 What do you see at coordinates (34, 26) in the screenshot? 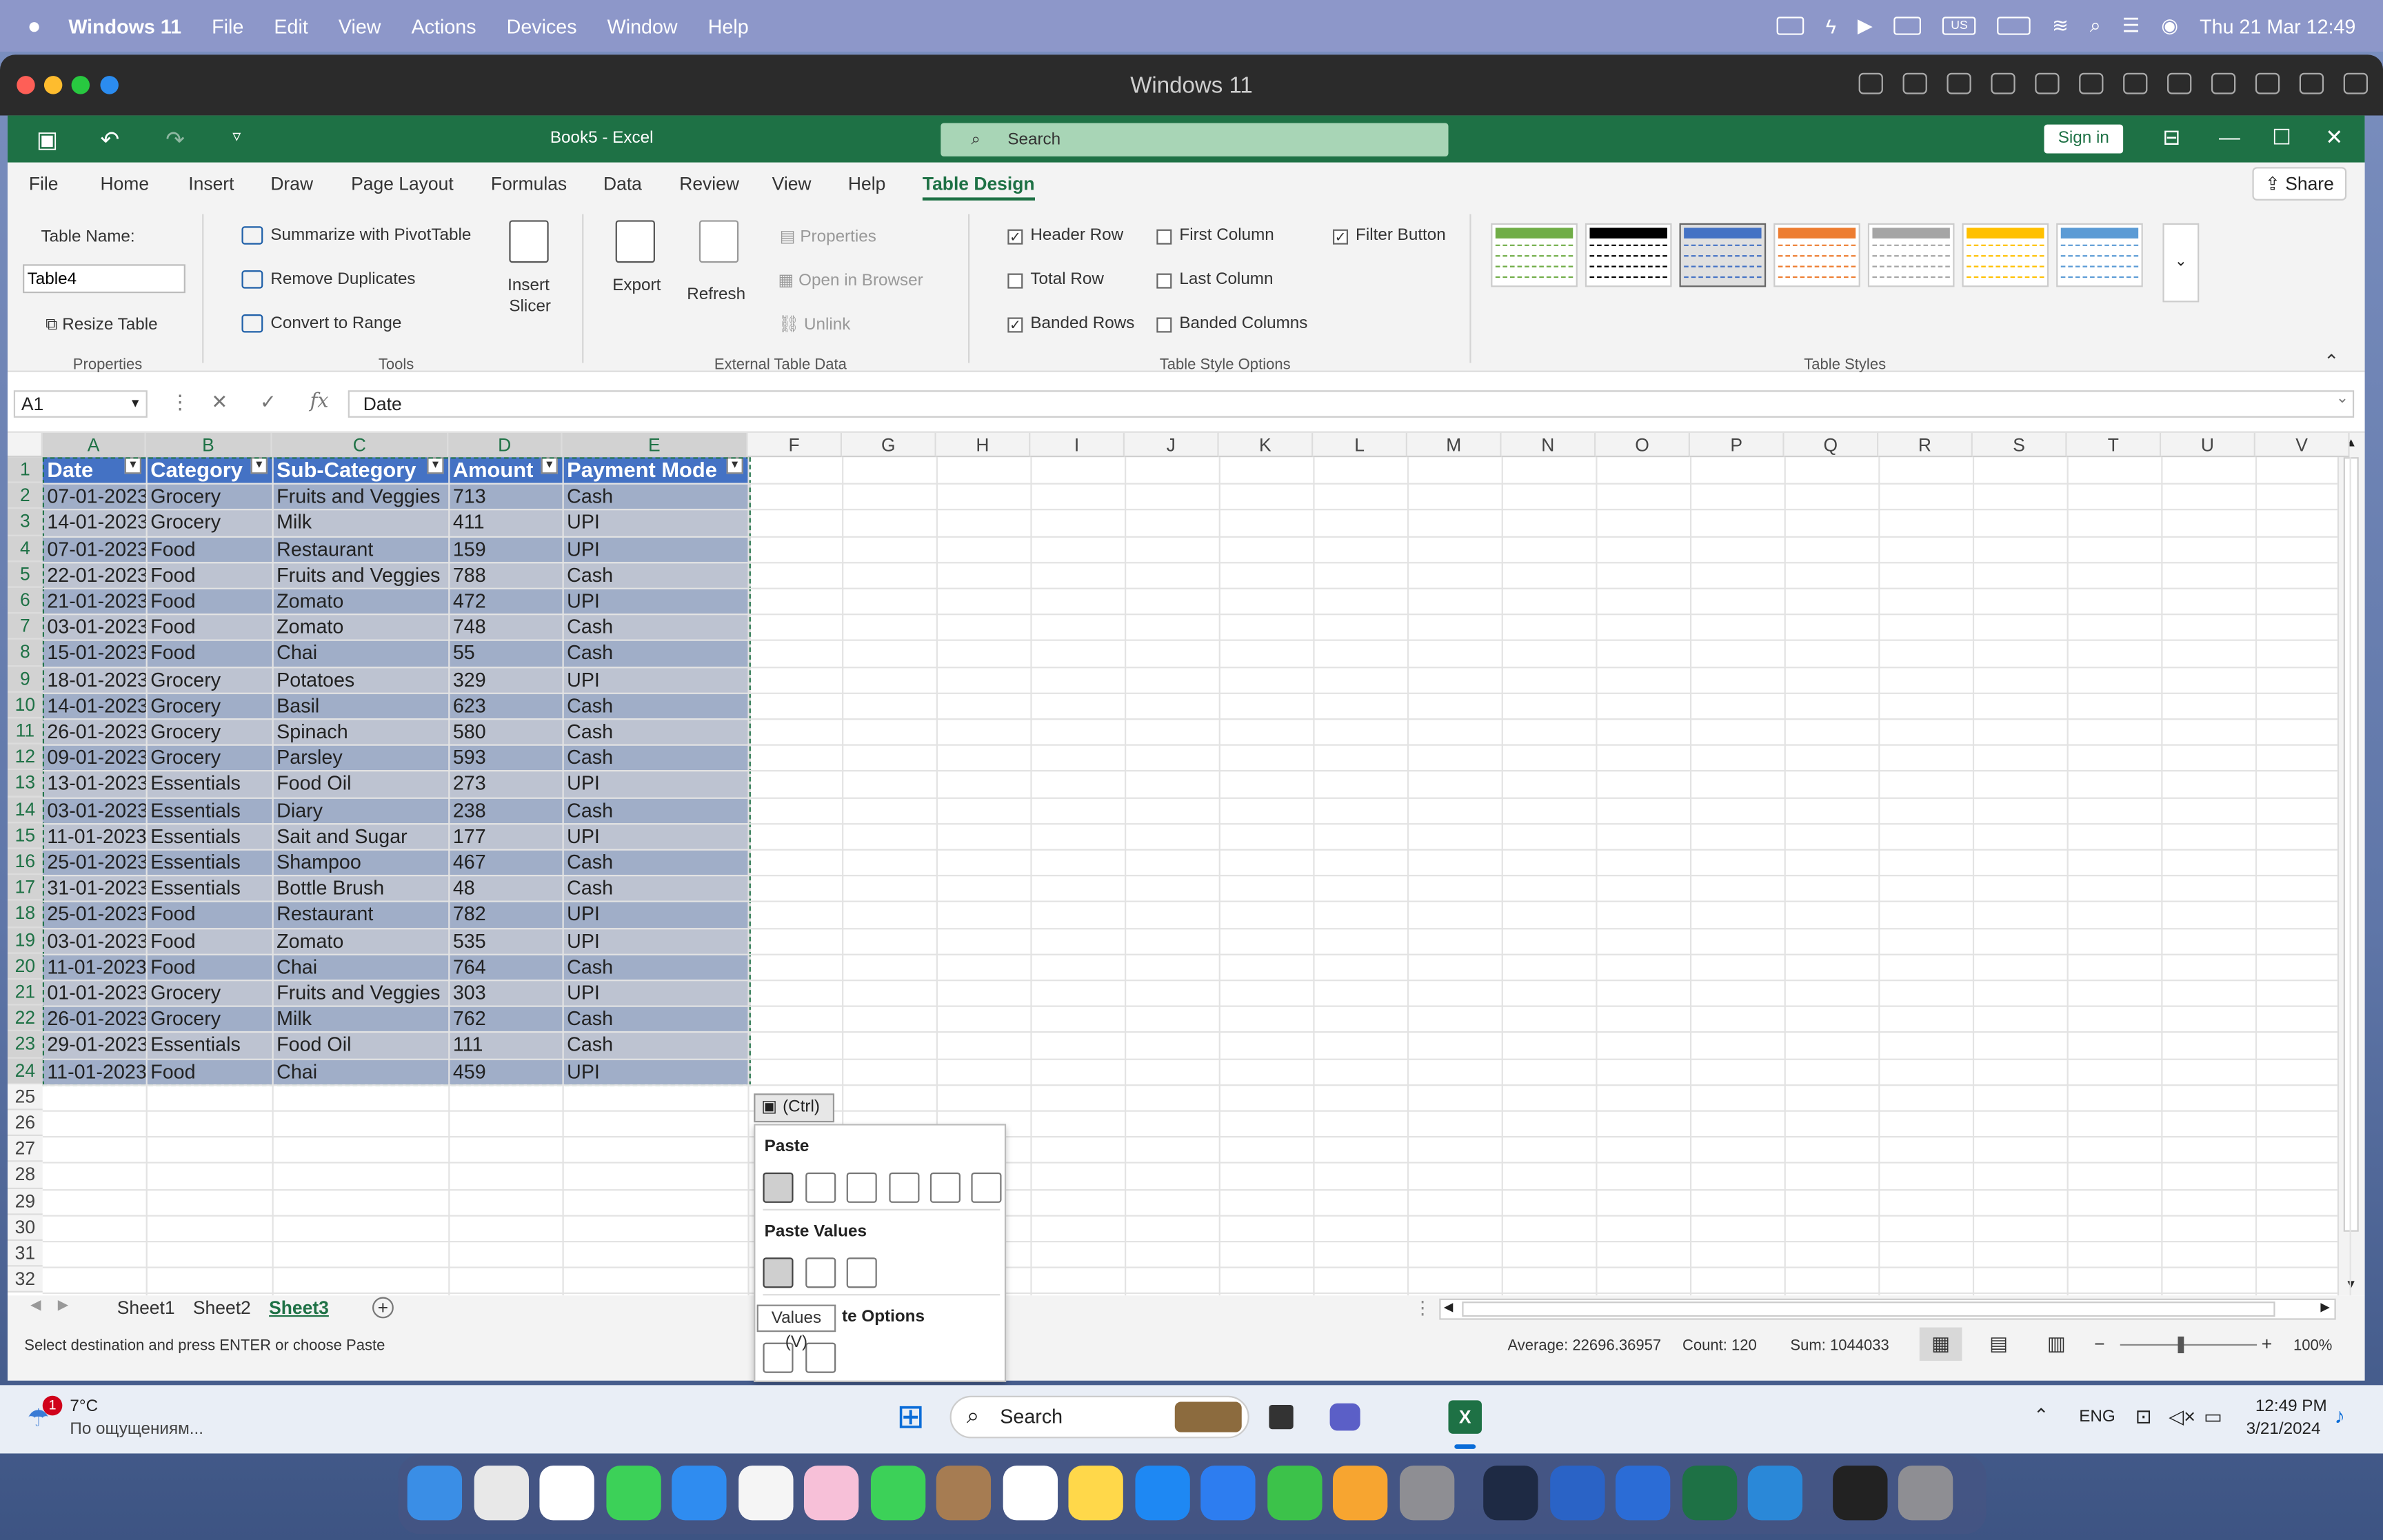
I see `apple-icon: ●` at bounding box center [34, 26].